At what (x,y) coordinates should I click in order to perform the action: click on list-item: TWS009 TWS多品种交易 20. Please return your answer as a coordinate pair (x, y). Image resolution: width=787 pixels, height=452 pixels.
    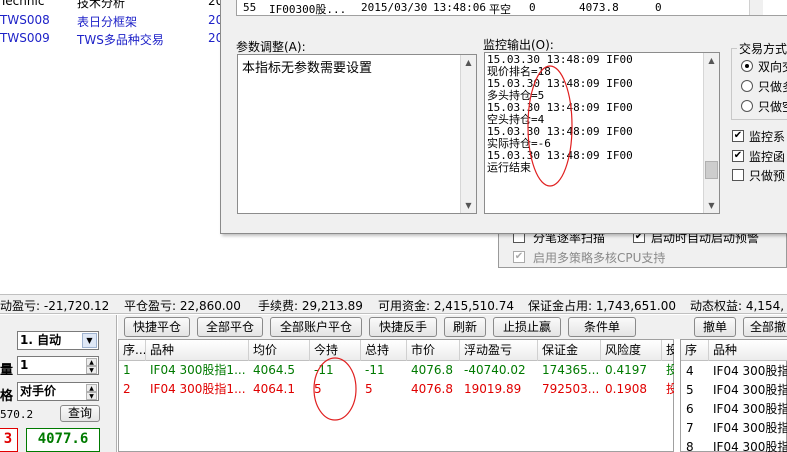
    Looking at the image, I should click on (111, 39).